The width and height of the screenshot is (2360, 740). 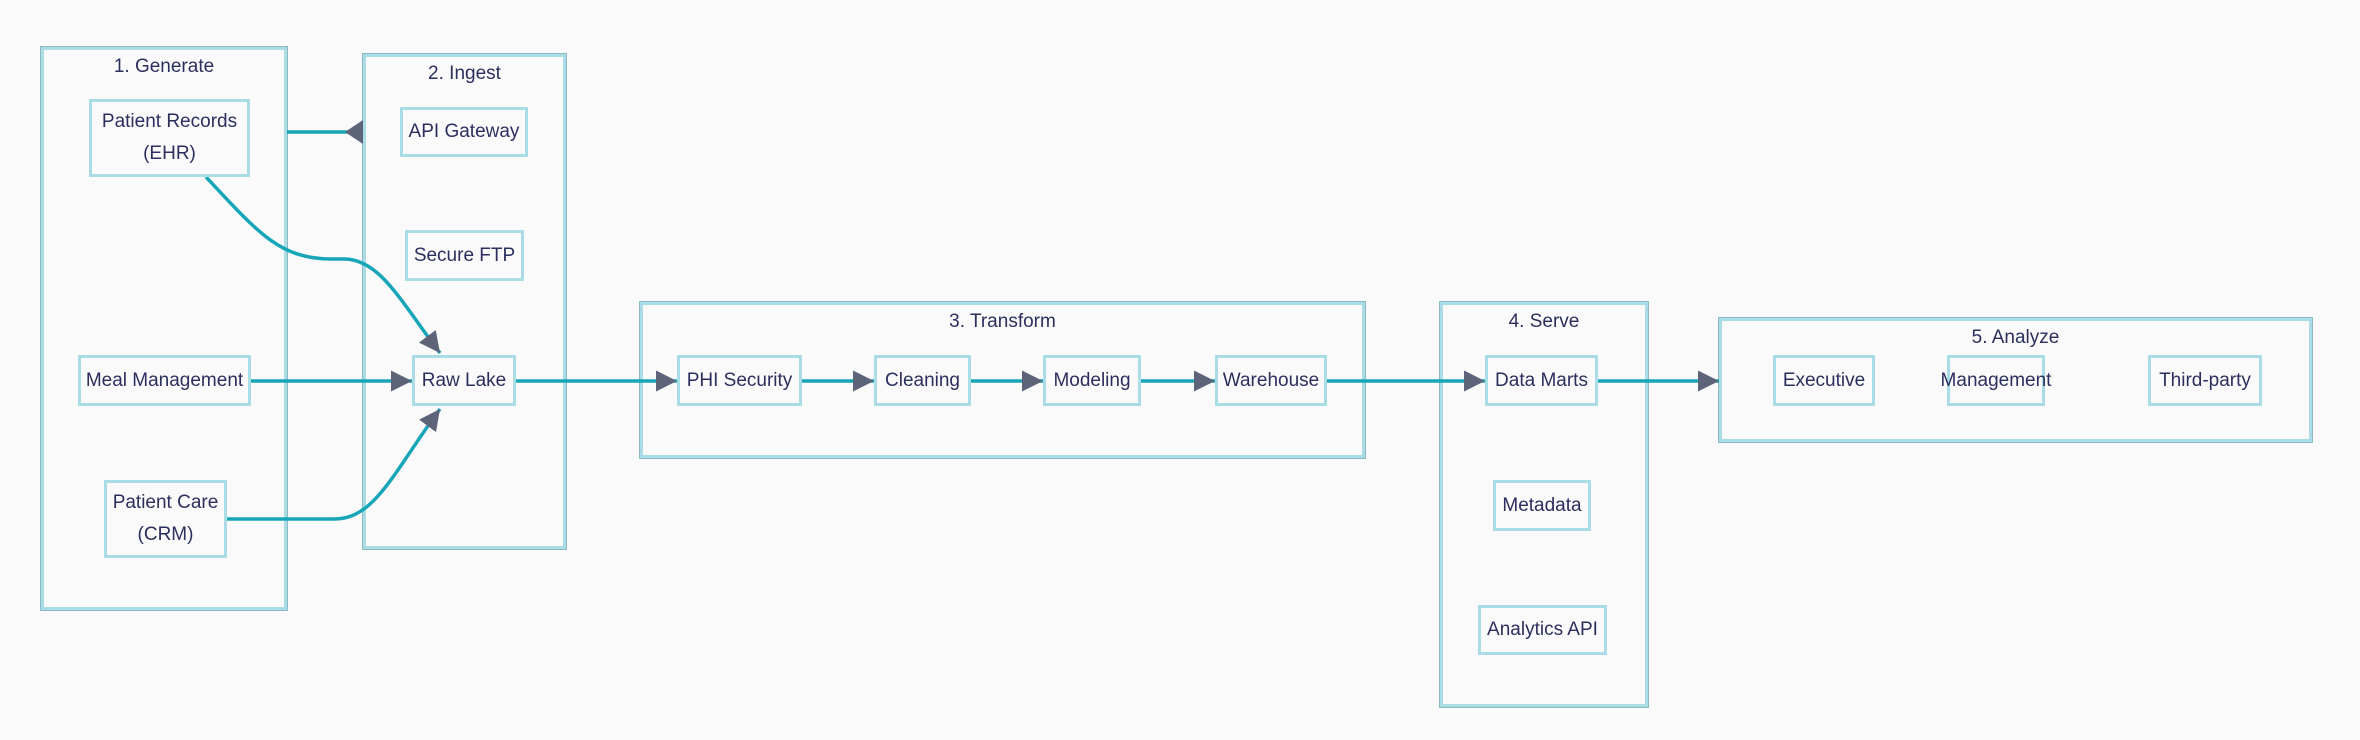 What do you see at coordinates (464, 380) in the screenshot?
I see `node-raw-lake: Raw Lake` at bounding box center [464, 380].